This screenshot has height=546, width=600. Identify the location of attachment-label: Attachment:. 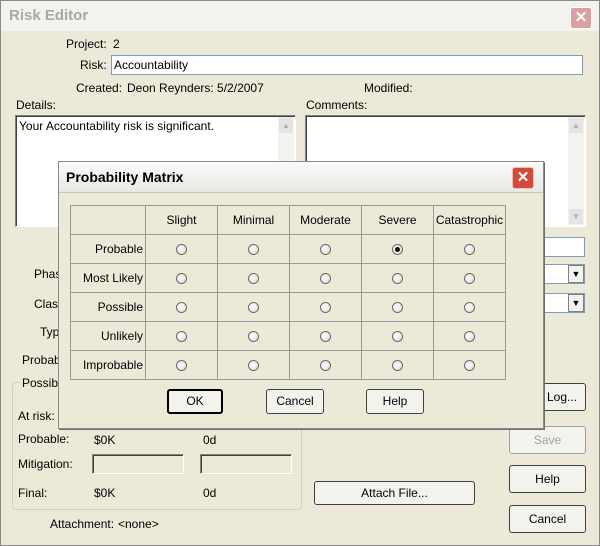
(82, 524).